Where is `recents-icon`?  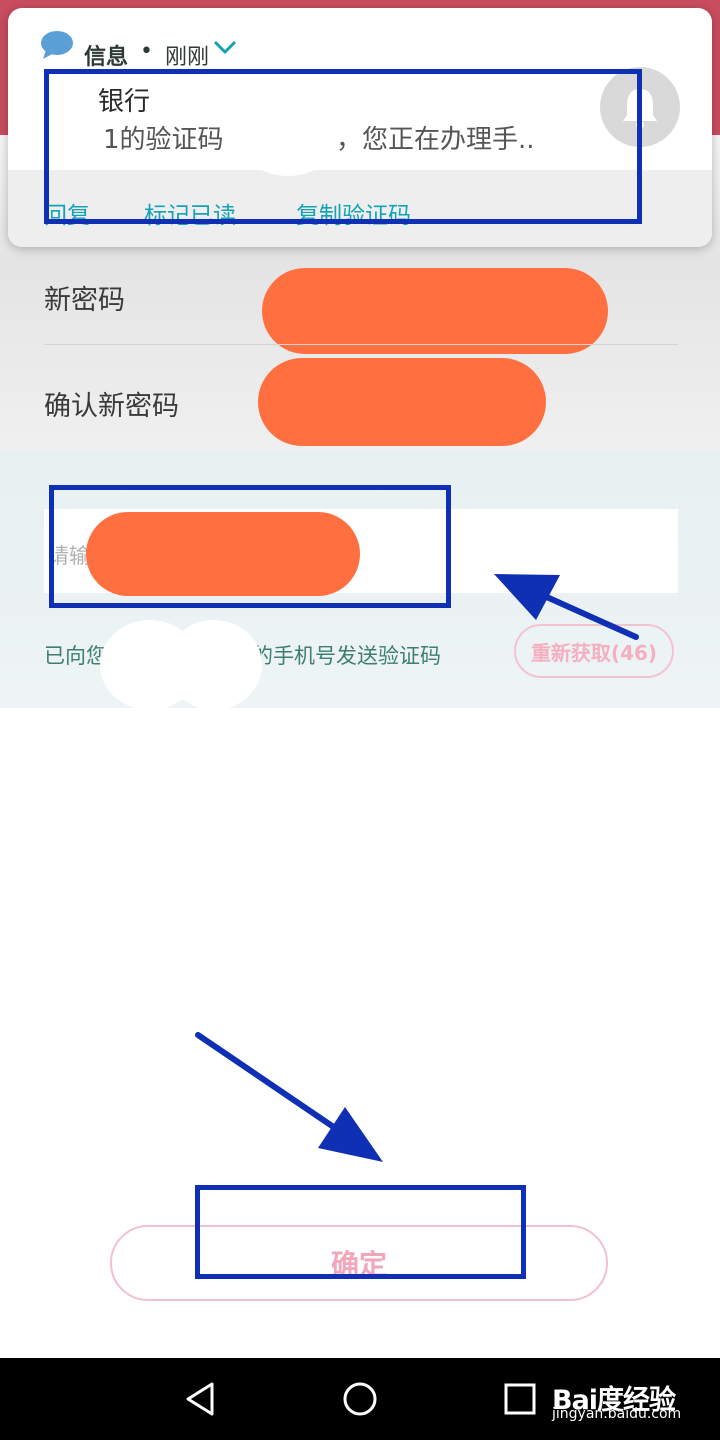 recents-icon is located at coordinates (520, 1399).